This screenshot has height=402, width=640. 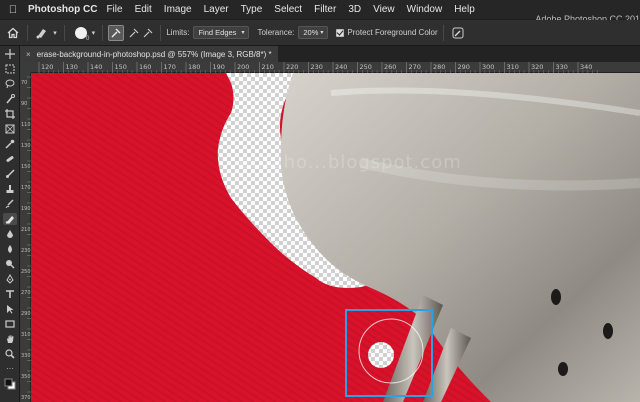 I want to click on limits-value: Find Edges, so click(x=217, y=32).